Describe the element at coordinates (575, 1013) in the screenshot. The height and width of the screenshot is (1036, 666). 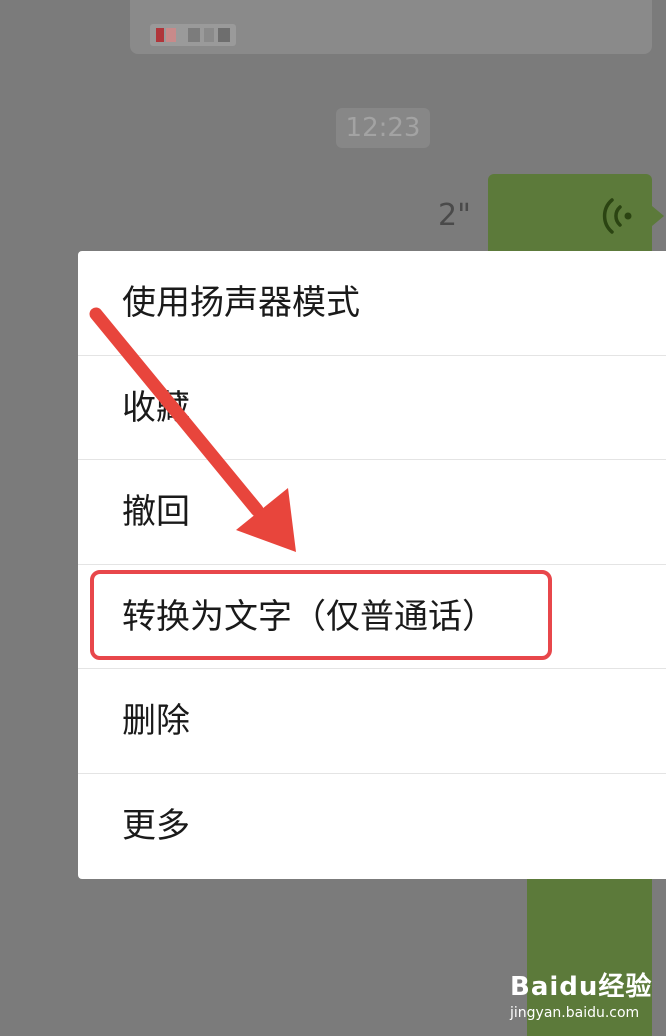
I see `watermark-url: jingyan.baidu.com` at that location.